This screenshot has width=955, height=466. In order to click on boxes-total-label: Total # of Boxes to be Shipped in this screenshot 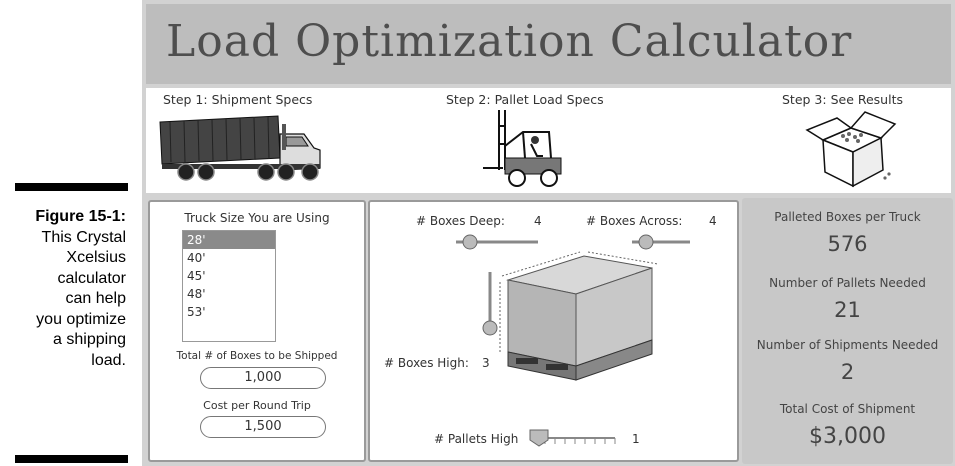, I will do `click(257, 356)`.